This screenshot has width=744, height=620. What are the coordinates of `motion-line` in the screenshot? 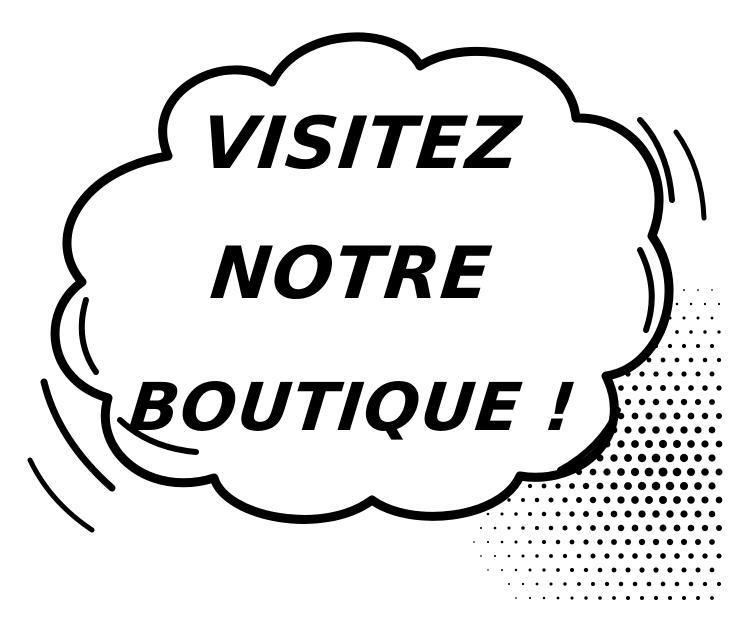 It's located at (690, 175).